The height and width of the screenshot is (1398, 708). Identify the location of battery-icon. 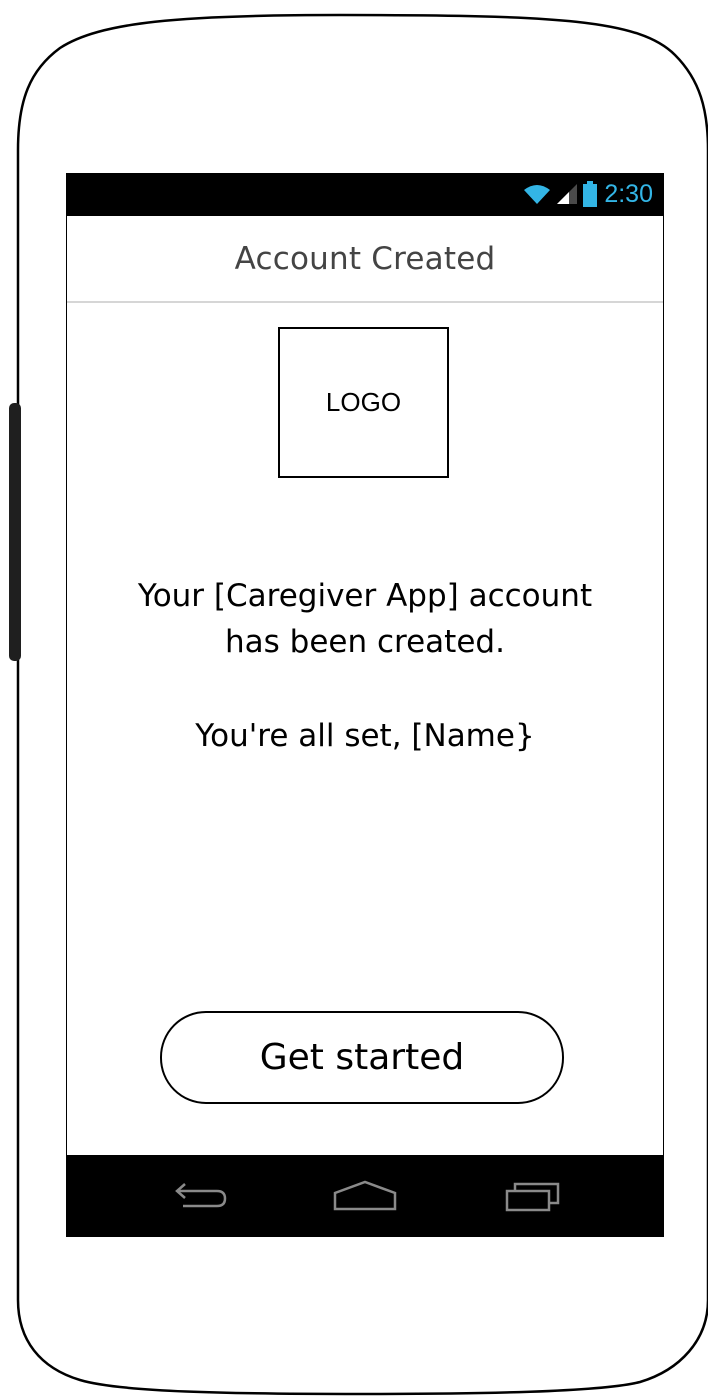
(590, 194).